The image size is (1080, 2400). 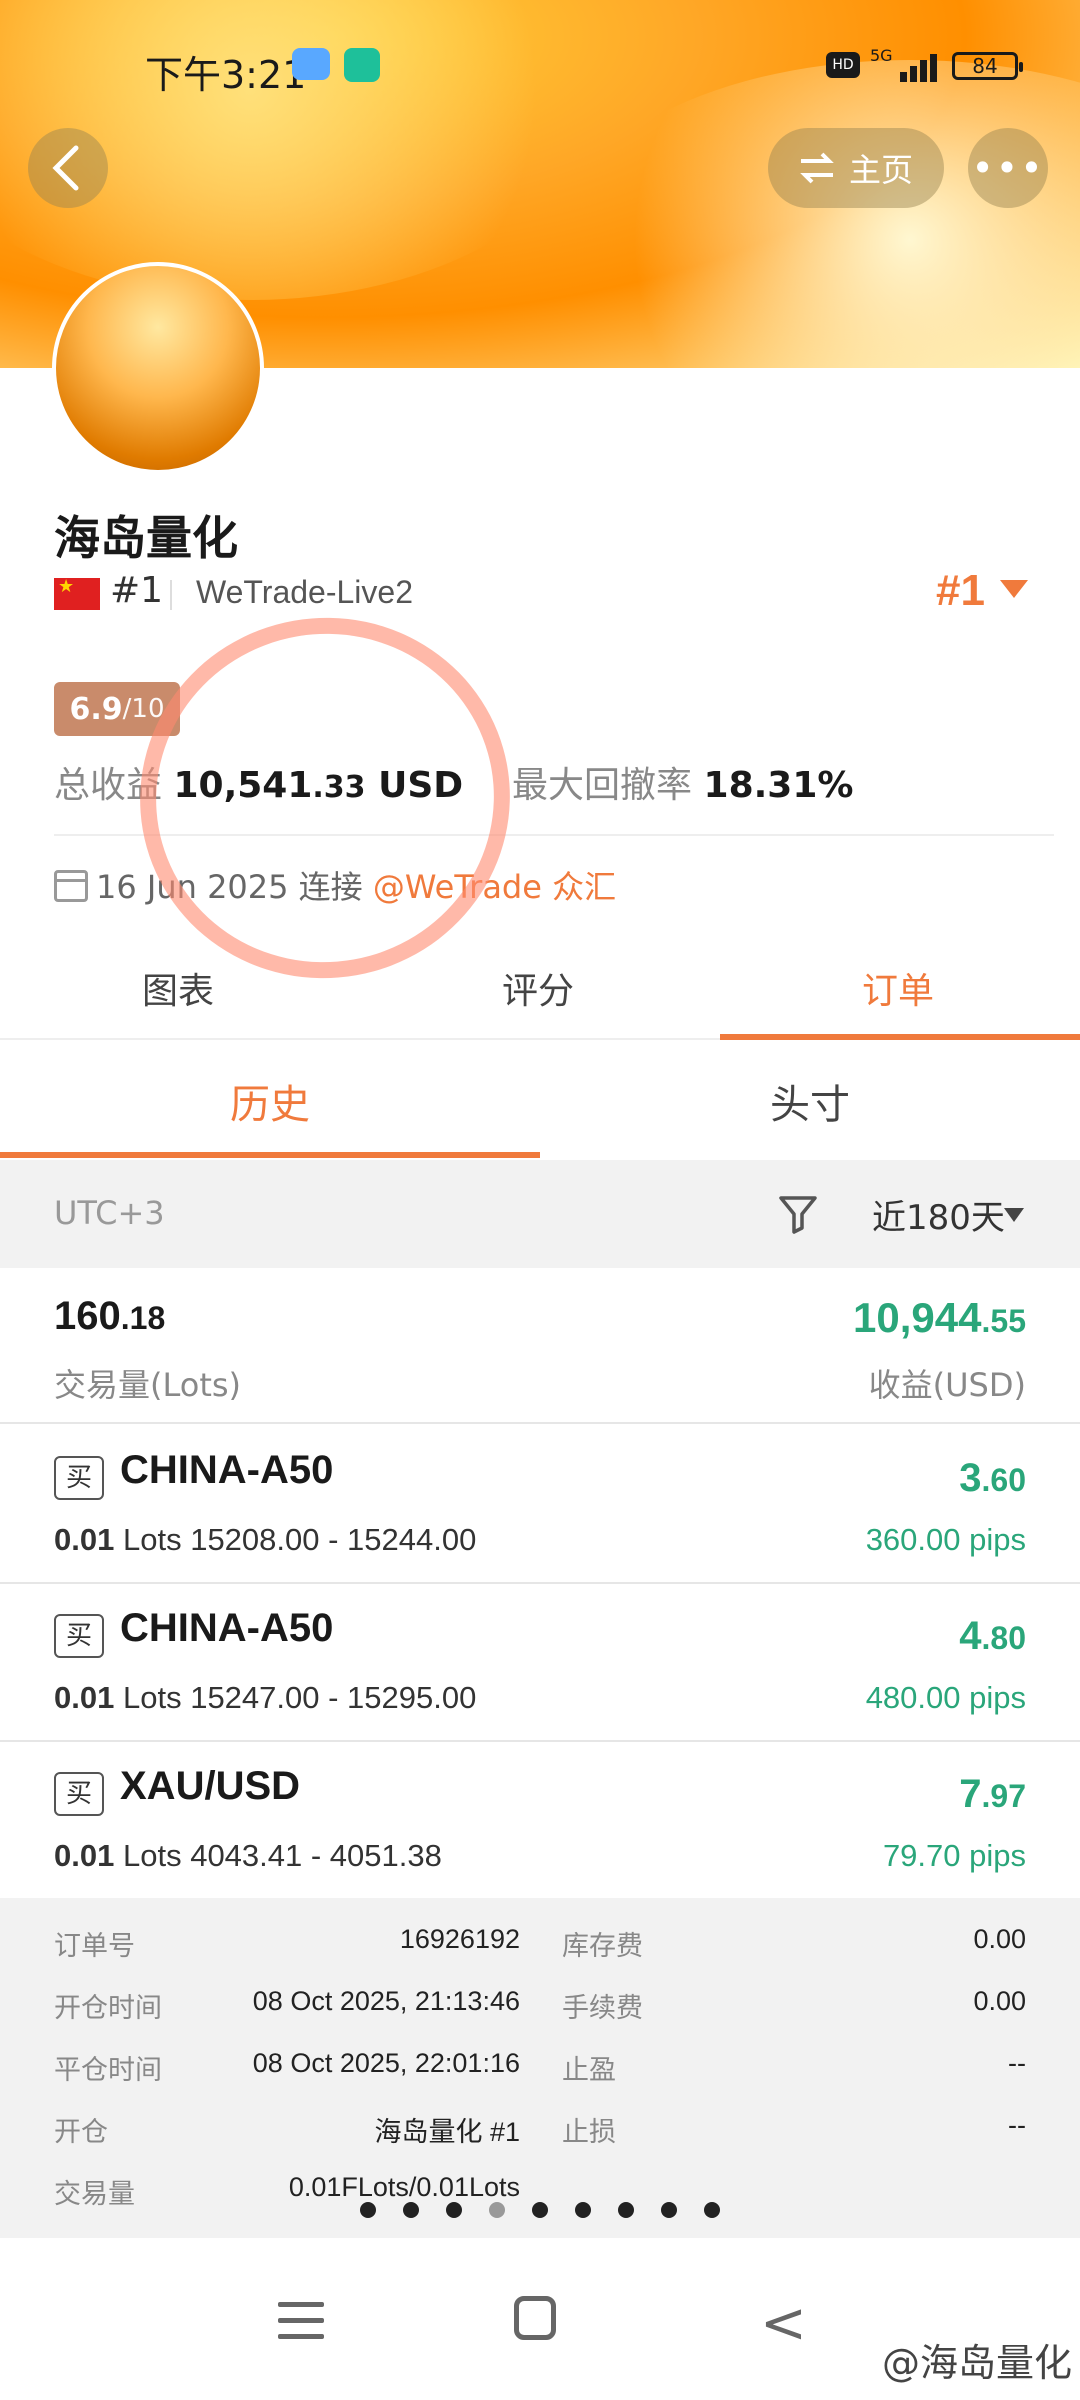 I want to click on back-button, so click(x=68, y=168).